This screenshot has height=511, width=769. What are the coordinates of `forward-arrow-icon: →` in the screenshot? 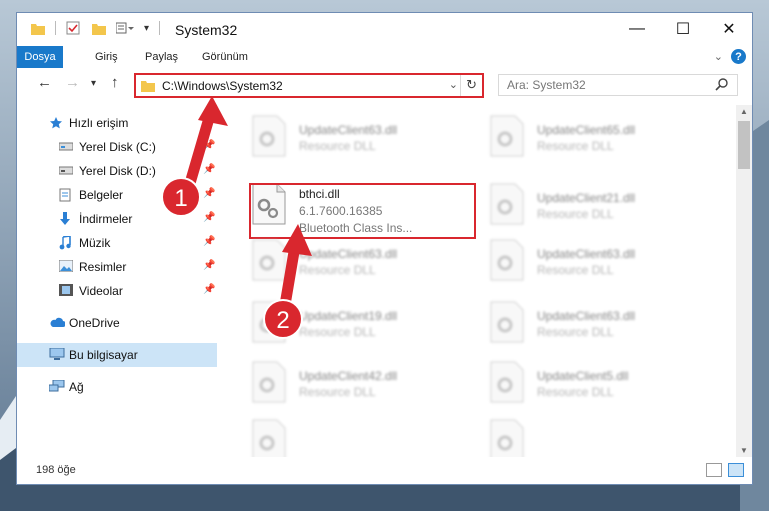 It's located at (72, 82).